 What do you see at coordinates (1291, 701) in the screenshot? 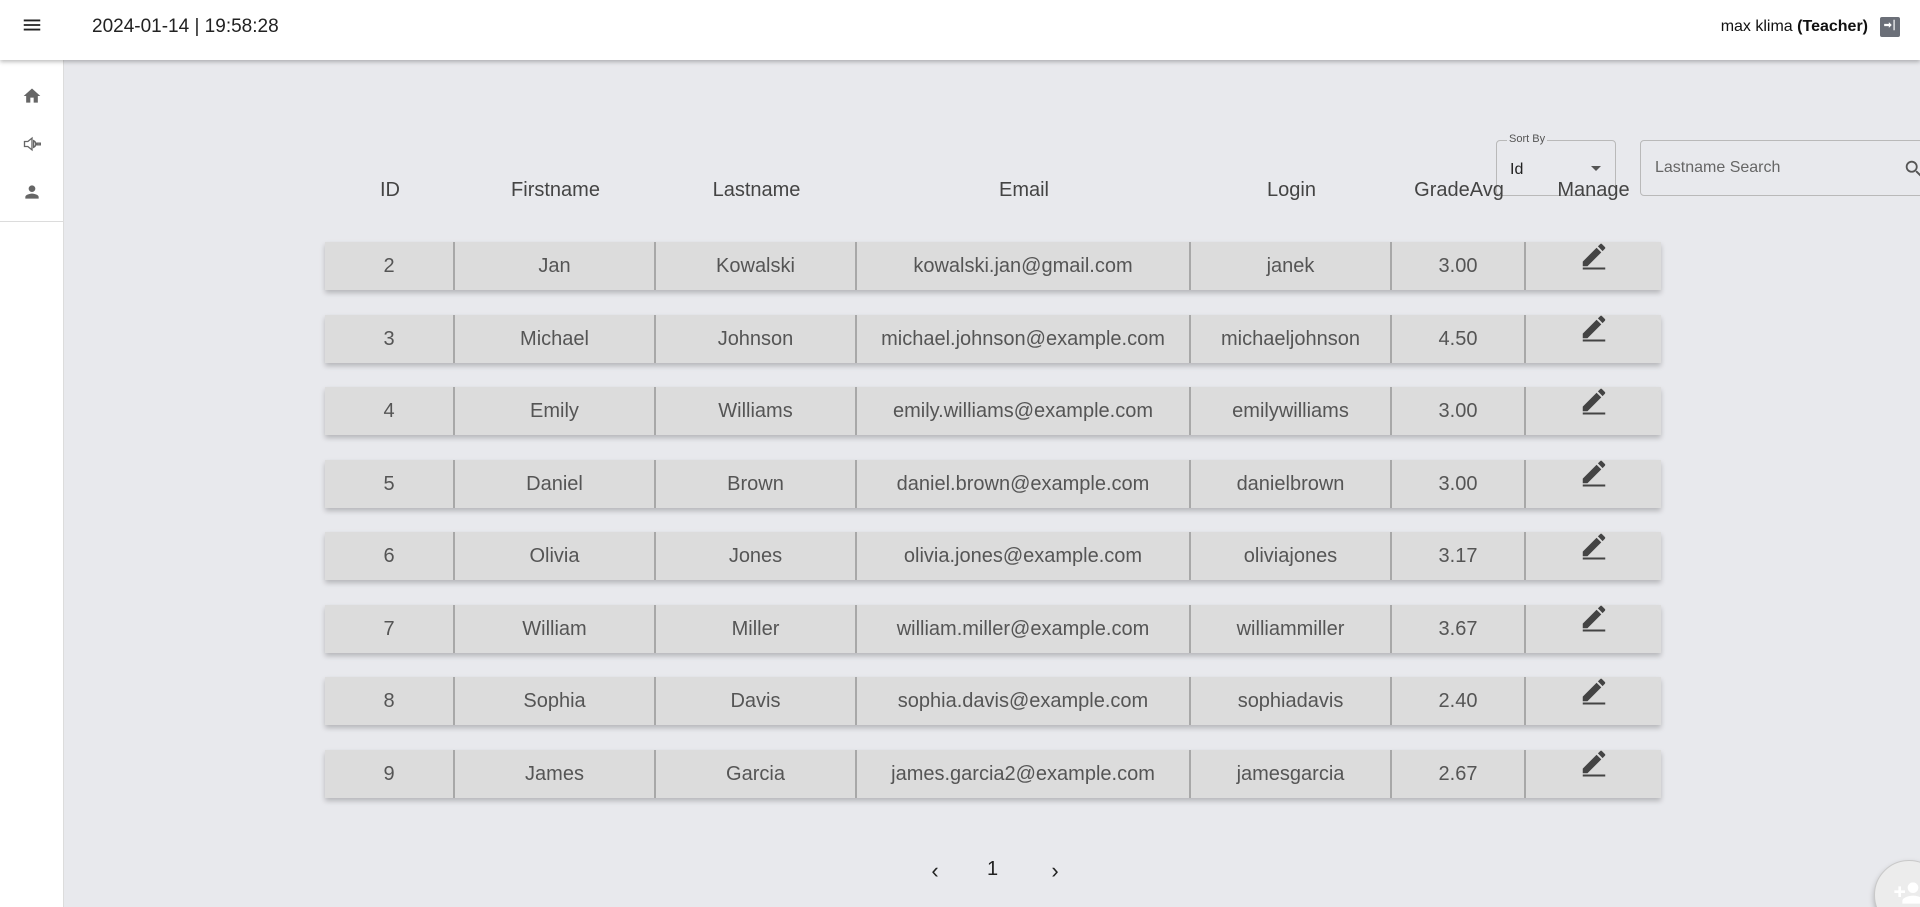
I see `cell-login: sophiadavis` at bounding box center [1291, 701].